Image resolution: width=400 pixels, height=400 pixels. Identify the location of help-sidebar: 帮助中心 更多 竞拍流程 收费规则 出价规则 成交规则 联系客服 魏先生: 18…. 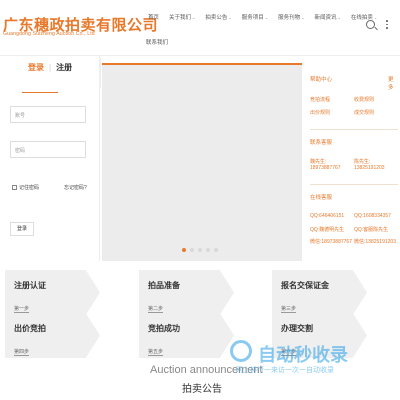
(354, 162).